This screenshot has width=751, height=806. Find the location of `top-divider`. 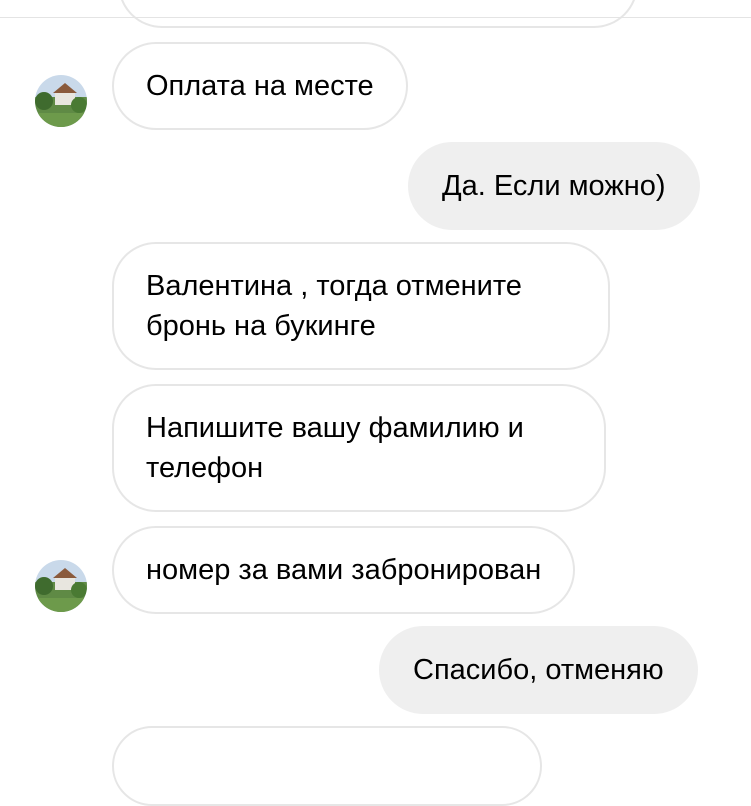

top-divider is located at coordinates (375, 17).